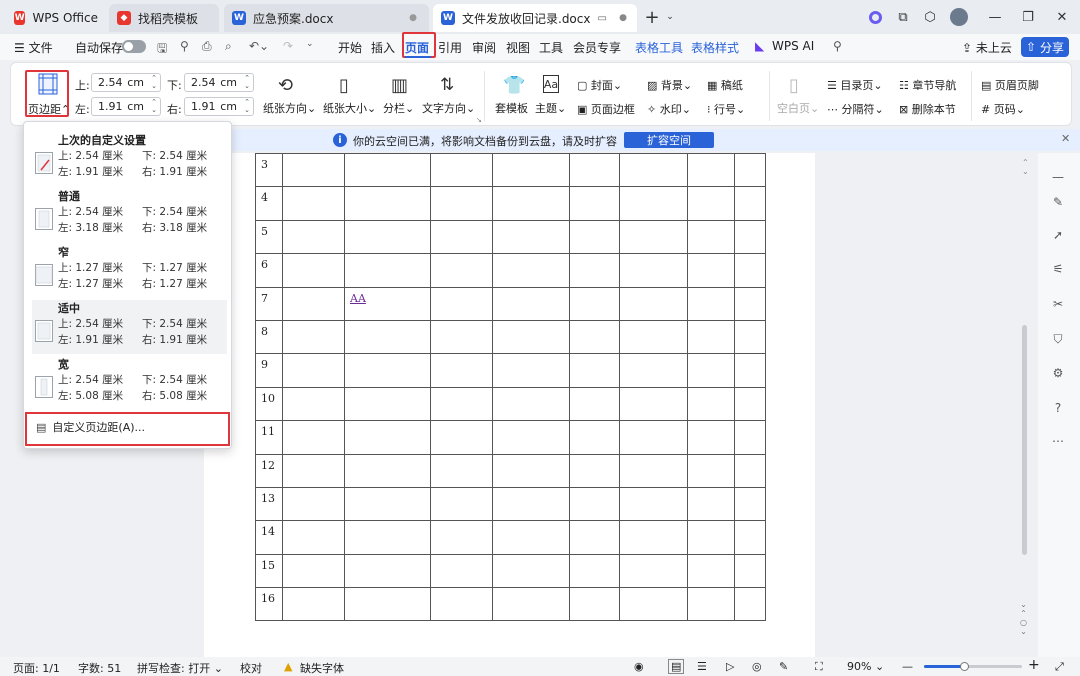 The image size is (1080, 676). What do you see at coordinates (401, 96) in the screenshot?
I see `columns-button: ▥ 分栏 ⌄` at bounding box center [401, 96].